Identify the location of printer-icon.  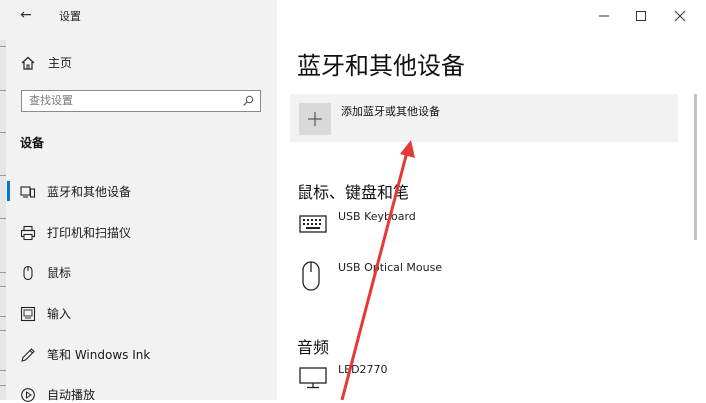
(28, 233).